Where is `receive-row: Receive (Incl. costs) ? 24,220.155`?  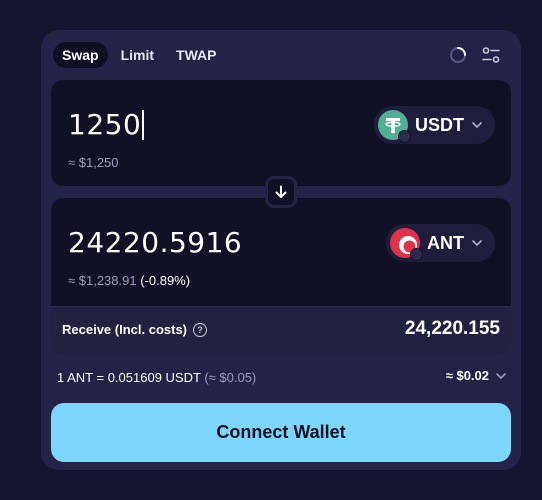 receive-row: Receive (Incl. costs) ? 24,220.155 is located at coordinates (281, 330).